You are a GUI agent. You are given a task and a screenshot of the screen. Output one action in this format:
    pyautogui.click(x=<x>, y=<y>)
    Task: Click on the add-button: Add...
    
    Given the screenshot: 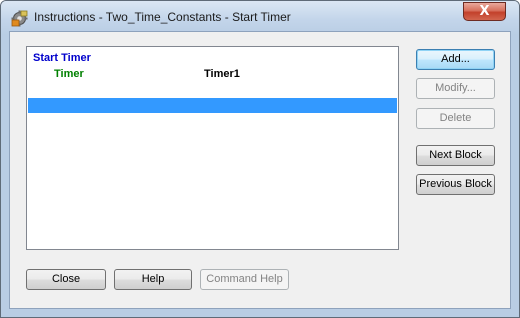 What is the action you would take?
    pyautogui.click(x=455, y=59)
    